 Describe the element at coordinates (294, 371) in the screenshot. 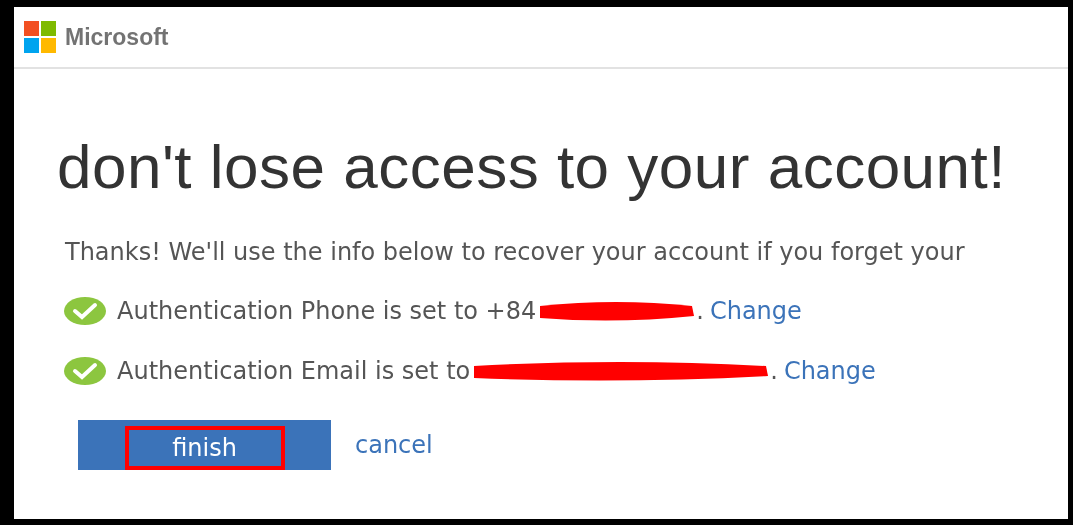

I see `method-label: Authentication Email is set to` at that location.